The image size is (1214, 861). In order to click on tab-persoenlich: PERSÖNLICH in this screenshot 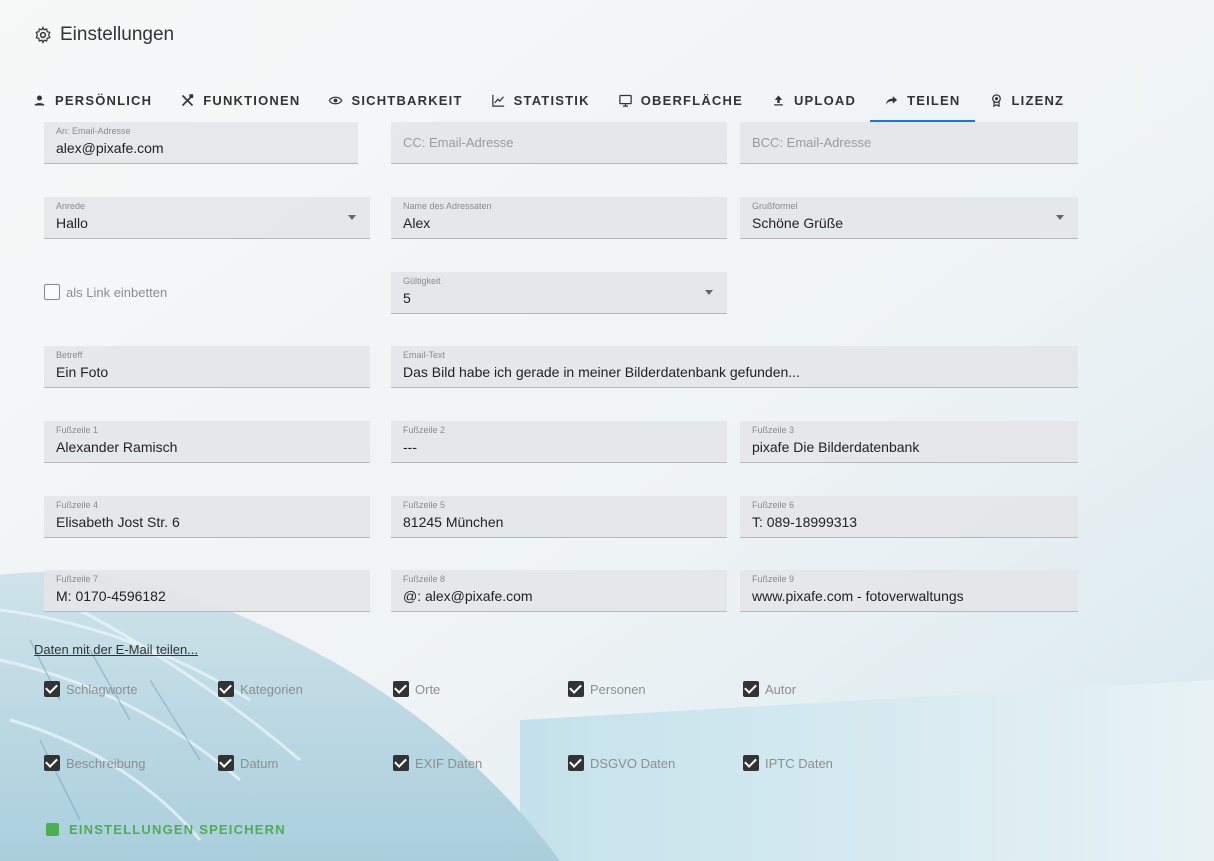, I will do `click(92, 100)`.